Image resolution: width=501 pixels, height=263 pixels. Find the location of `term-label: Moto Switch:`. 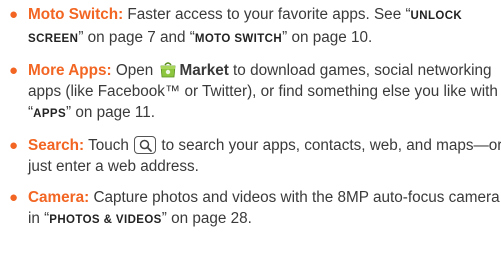

term-label: Moto Switch: is located at coordinates (76, 14).